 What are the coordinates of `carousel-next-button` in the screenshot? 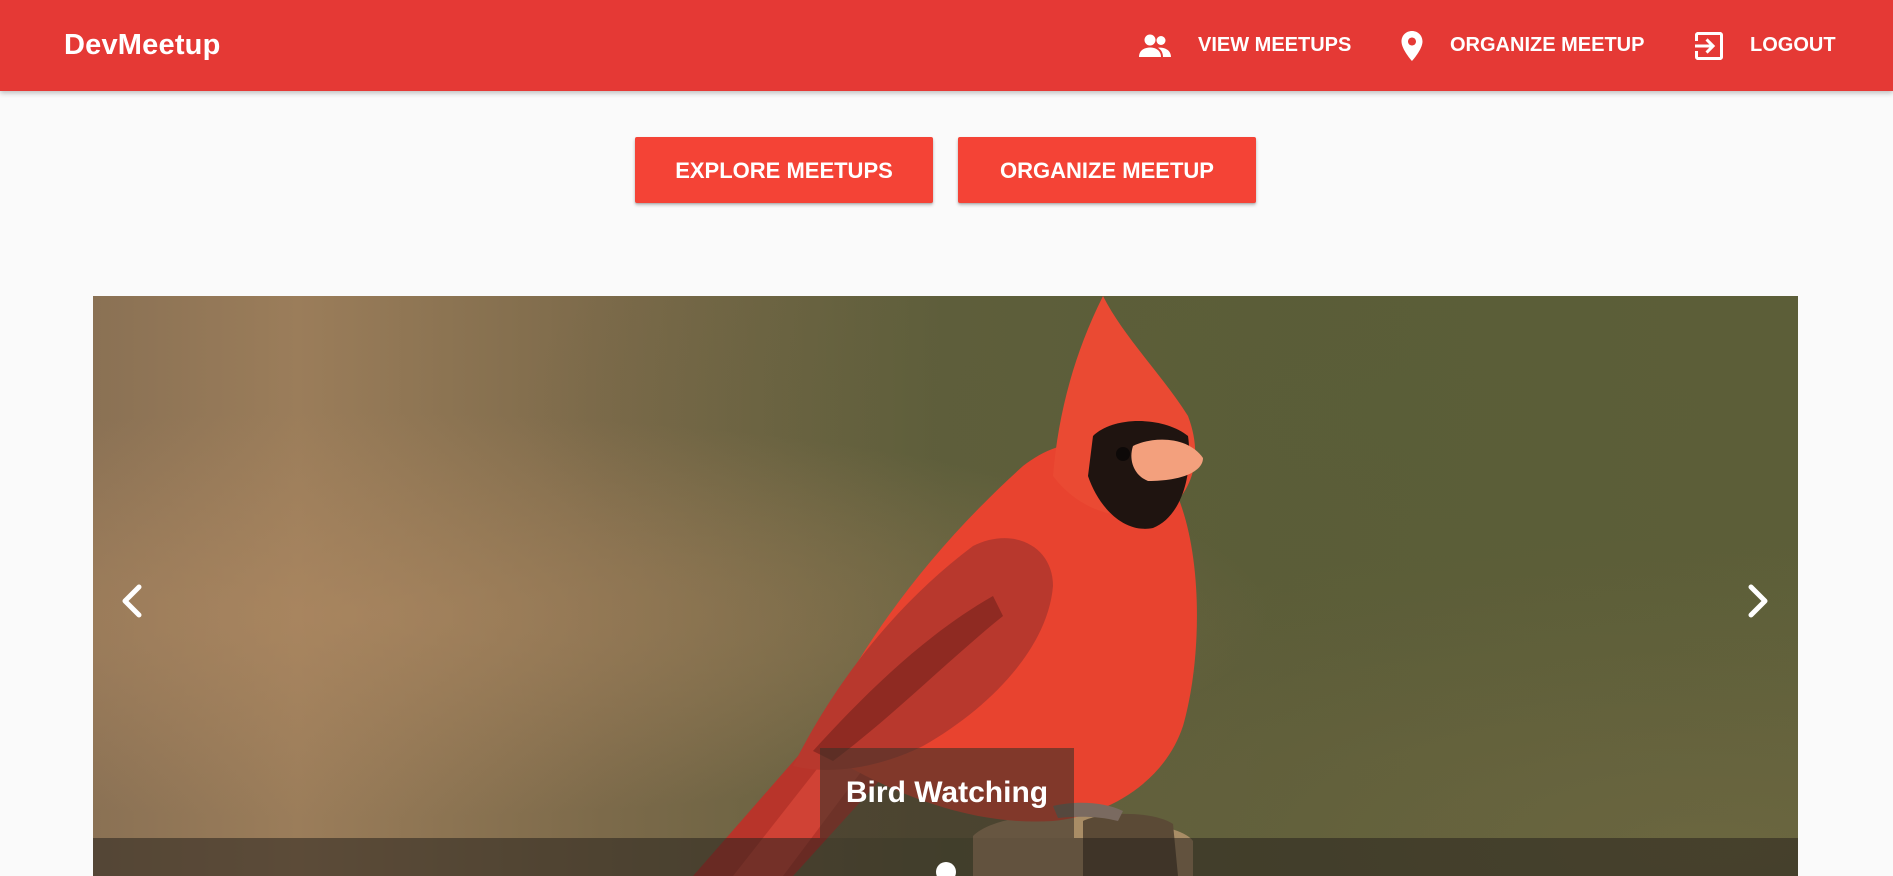 It's located at (1757, 601).